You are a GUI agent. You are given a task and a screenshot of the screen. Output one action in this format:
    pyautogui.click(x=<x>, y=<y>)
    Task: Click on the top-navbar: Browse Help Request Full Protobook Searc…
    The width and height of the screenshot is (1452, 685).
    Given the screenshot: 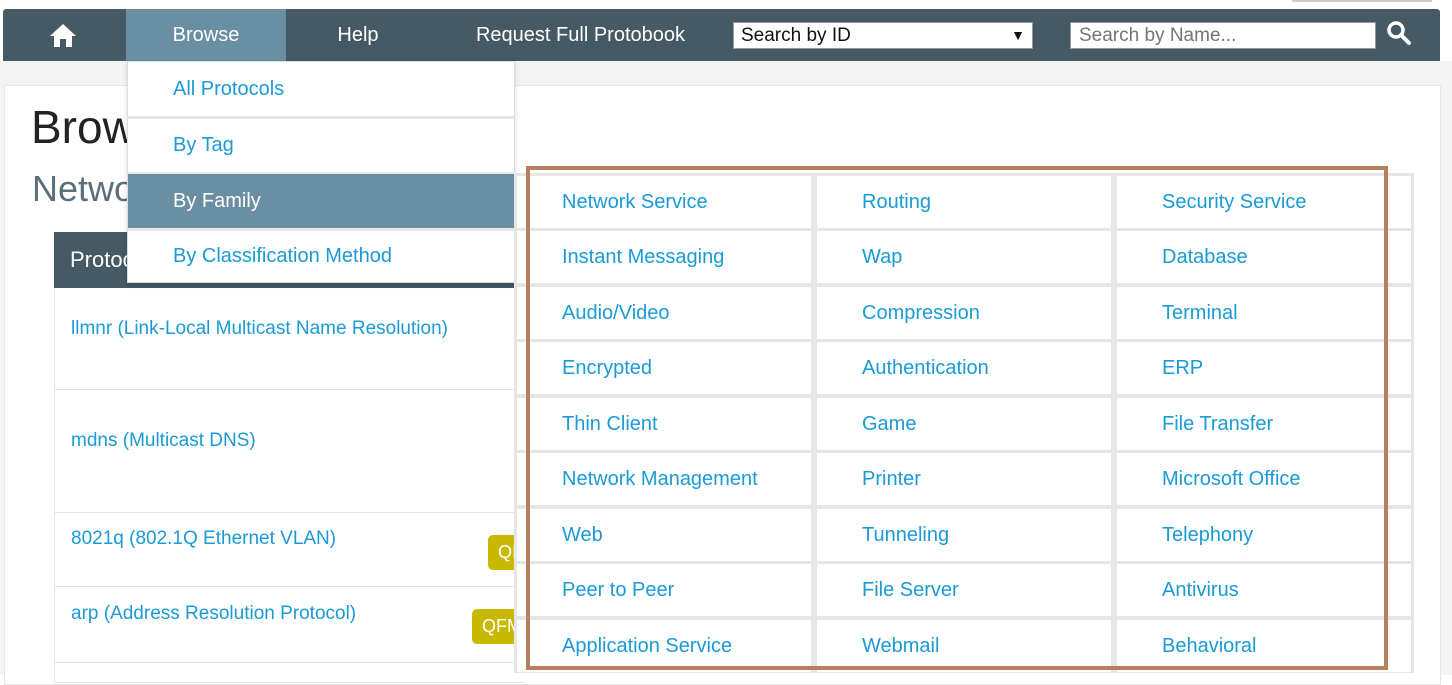 What is the action you would take?
    pyautogui.click(x=721, y=35)
    